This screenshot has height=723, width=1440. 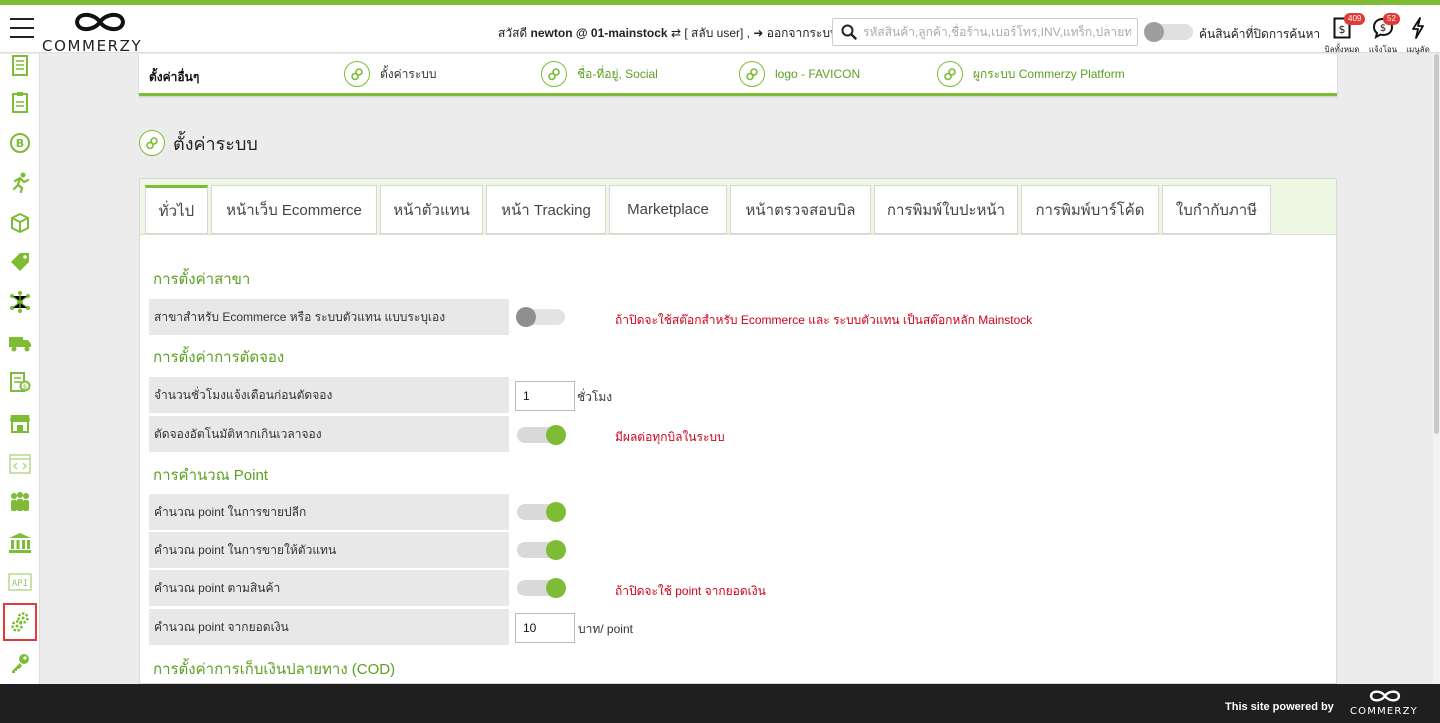 What do you see at coordinates (329, 550) in the screenshot?
I see `point-agent-label: คำนวณ point ในการขายให้ตัวแทน` at bounding box center [329, 550].